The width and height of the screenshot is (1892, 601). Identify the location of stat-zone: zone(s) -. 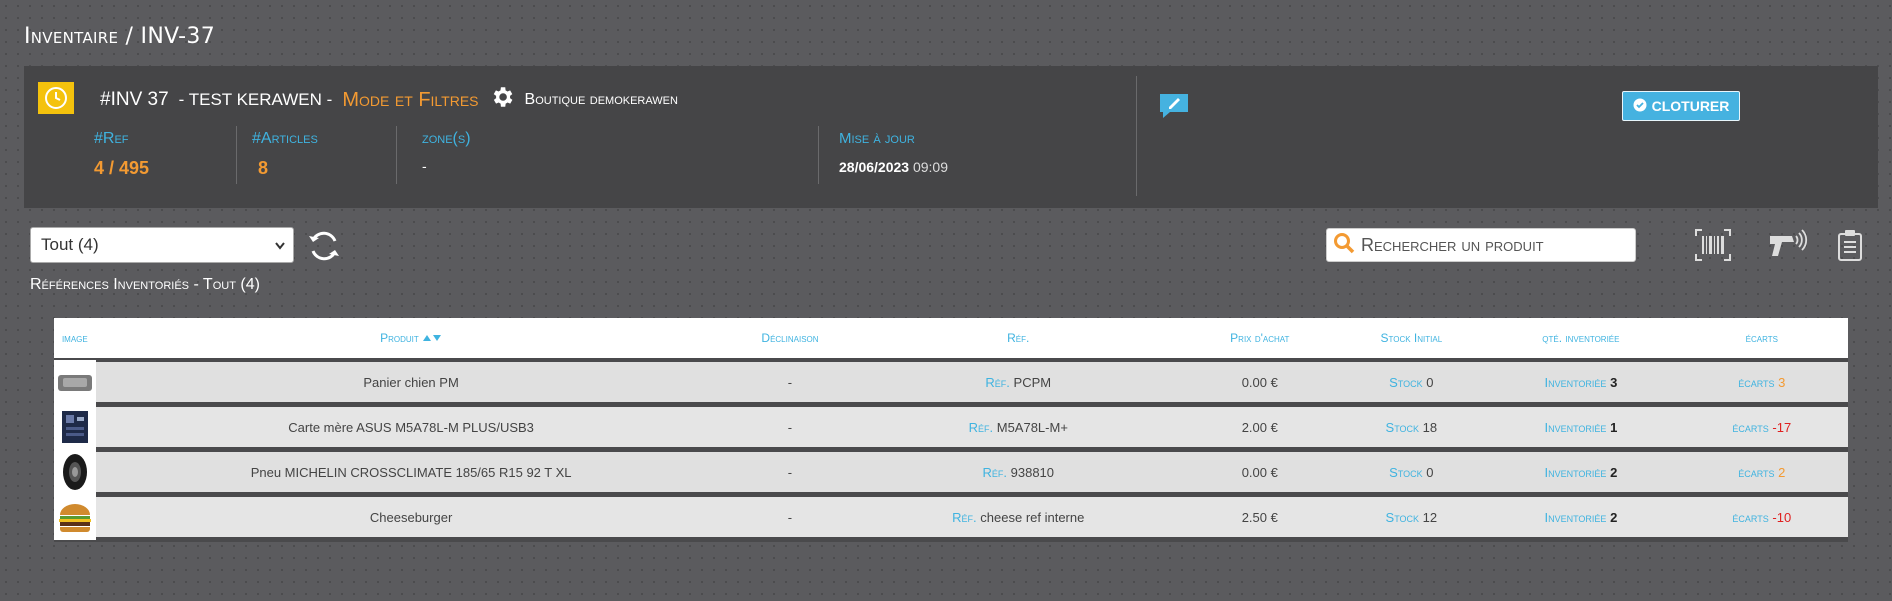
(446, 152).